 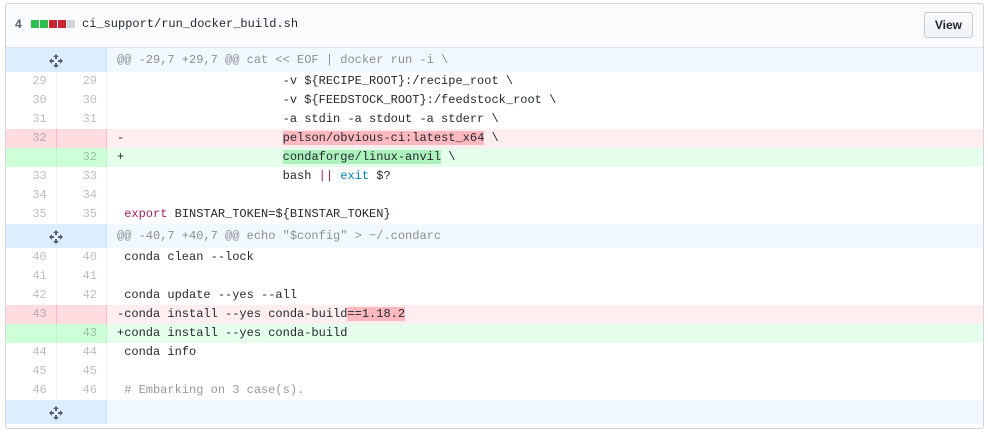 What do you see at coordinates (494, 176) in the screenshot?
I see `context-line: 33 33 bash || exit $?` at bounding box center [494, 176].